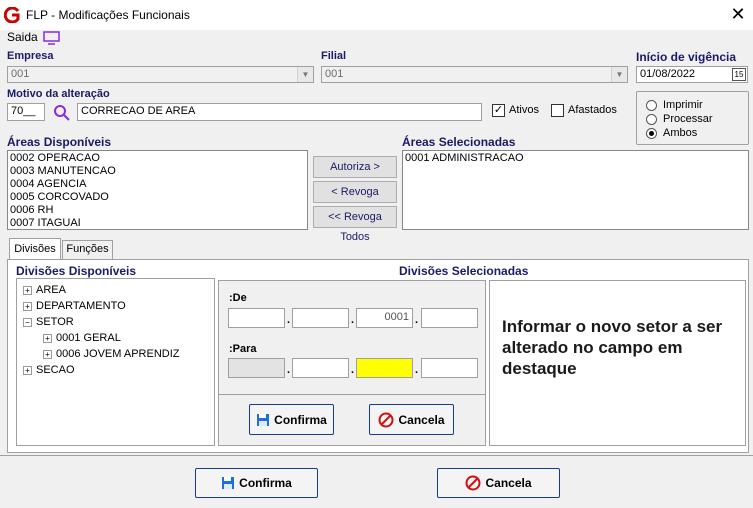 The width and height of the screenshot is (753, 508). I want to click on monitor-icon, so click(51, 38).